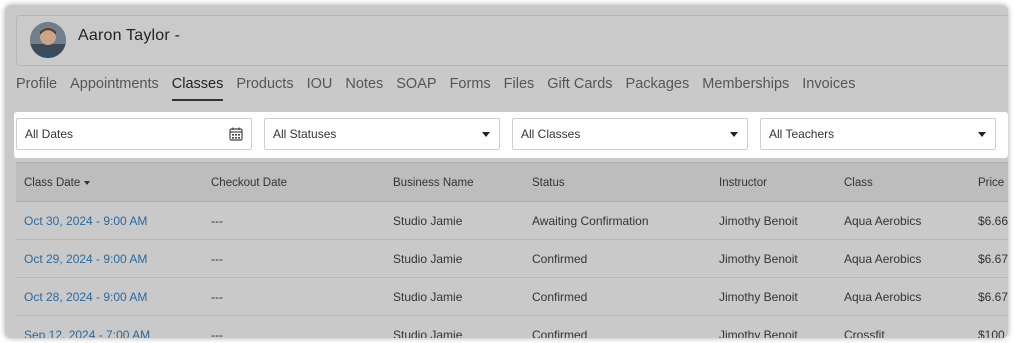 The width and height of the screenshot is (1014, 343). Describe the element at coordinates (52, 183) in the screenshot. I see `class-date-header-label: Class Date` at that location.